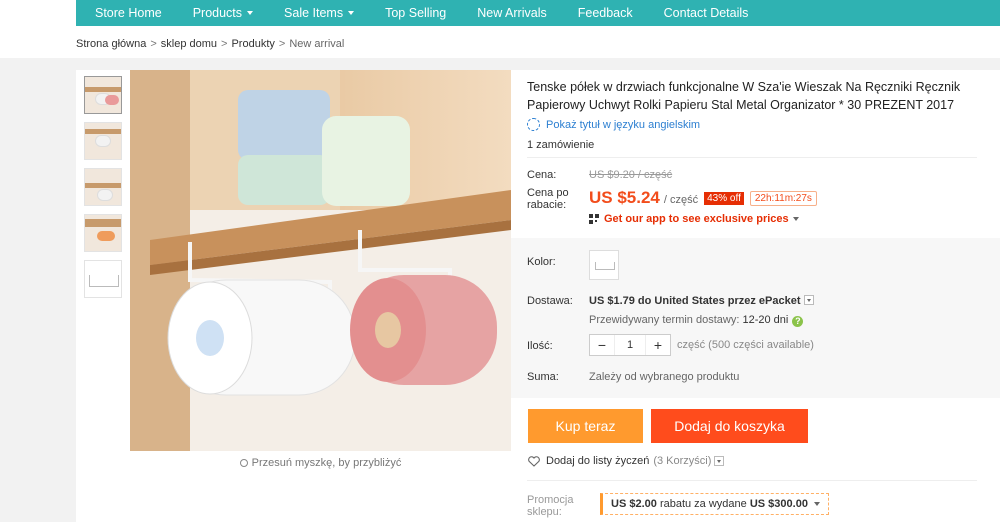 Image resolution: width=1000 pixels, height=522 pixels. Describe the element at coordinates (631, 175) in the screenshot. I see `original-price: US $9.20 / część` at that location.